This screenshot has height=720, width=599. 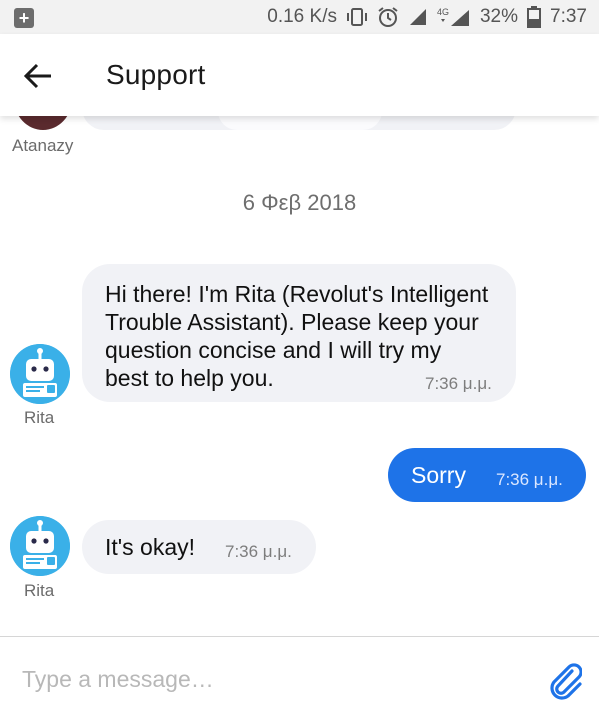 I want to click on previous-date-chip, so click(x=300, y=123).